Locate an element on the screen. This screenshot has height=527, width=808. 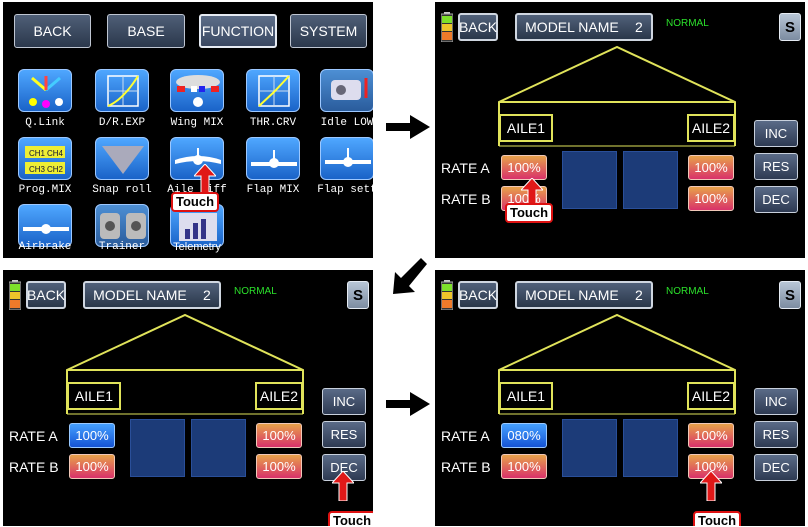
dr-exp-curve-icon is located at coordinates (122, 90).